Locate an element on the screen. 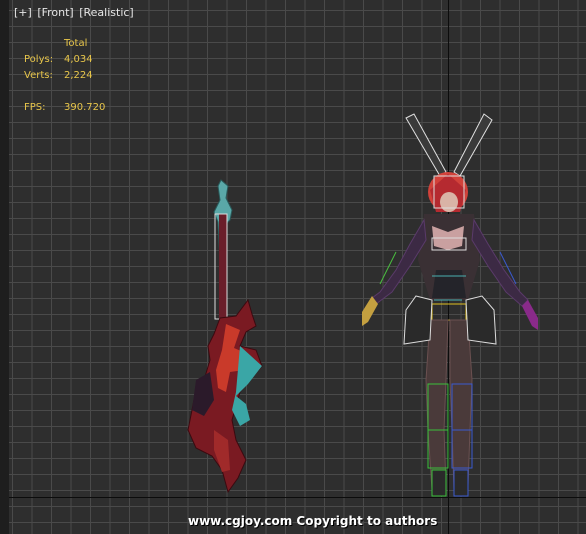 The height and width of the screenshot is (534, 586). character-head is located at coordinates (448, 192).